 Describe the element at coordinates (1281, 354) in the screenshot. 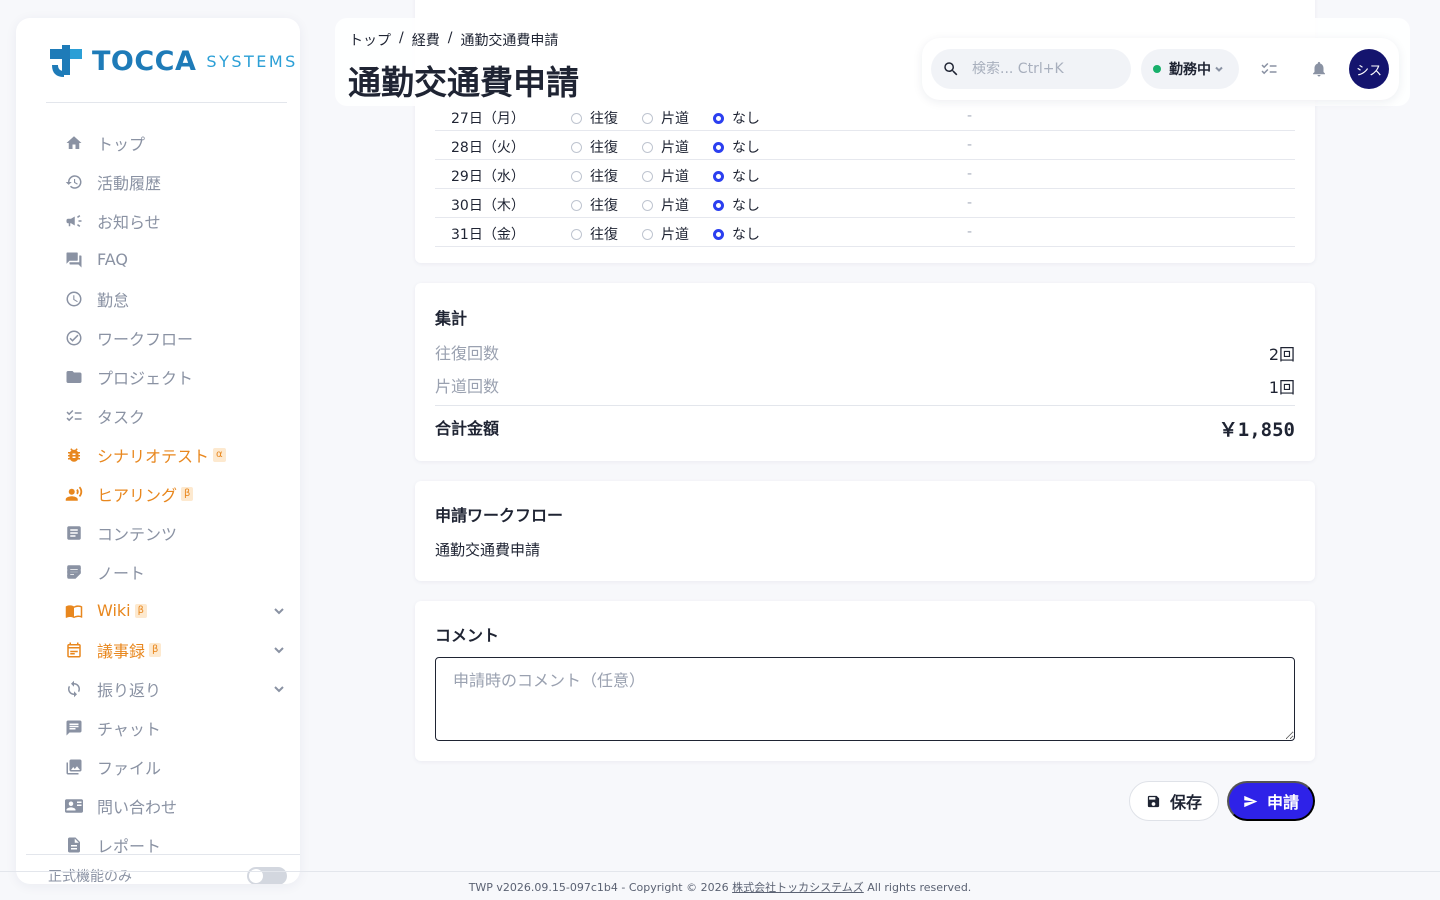

I see `round-trip-count-value: 2回` at that location.